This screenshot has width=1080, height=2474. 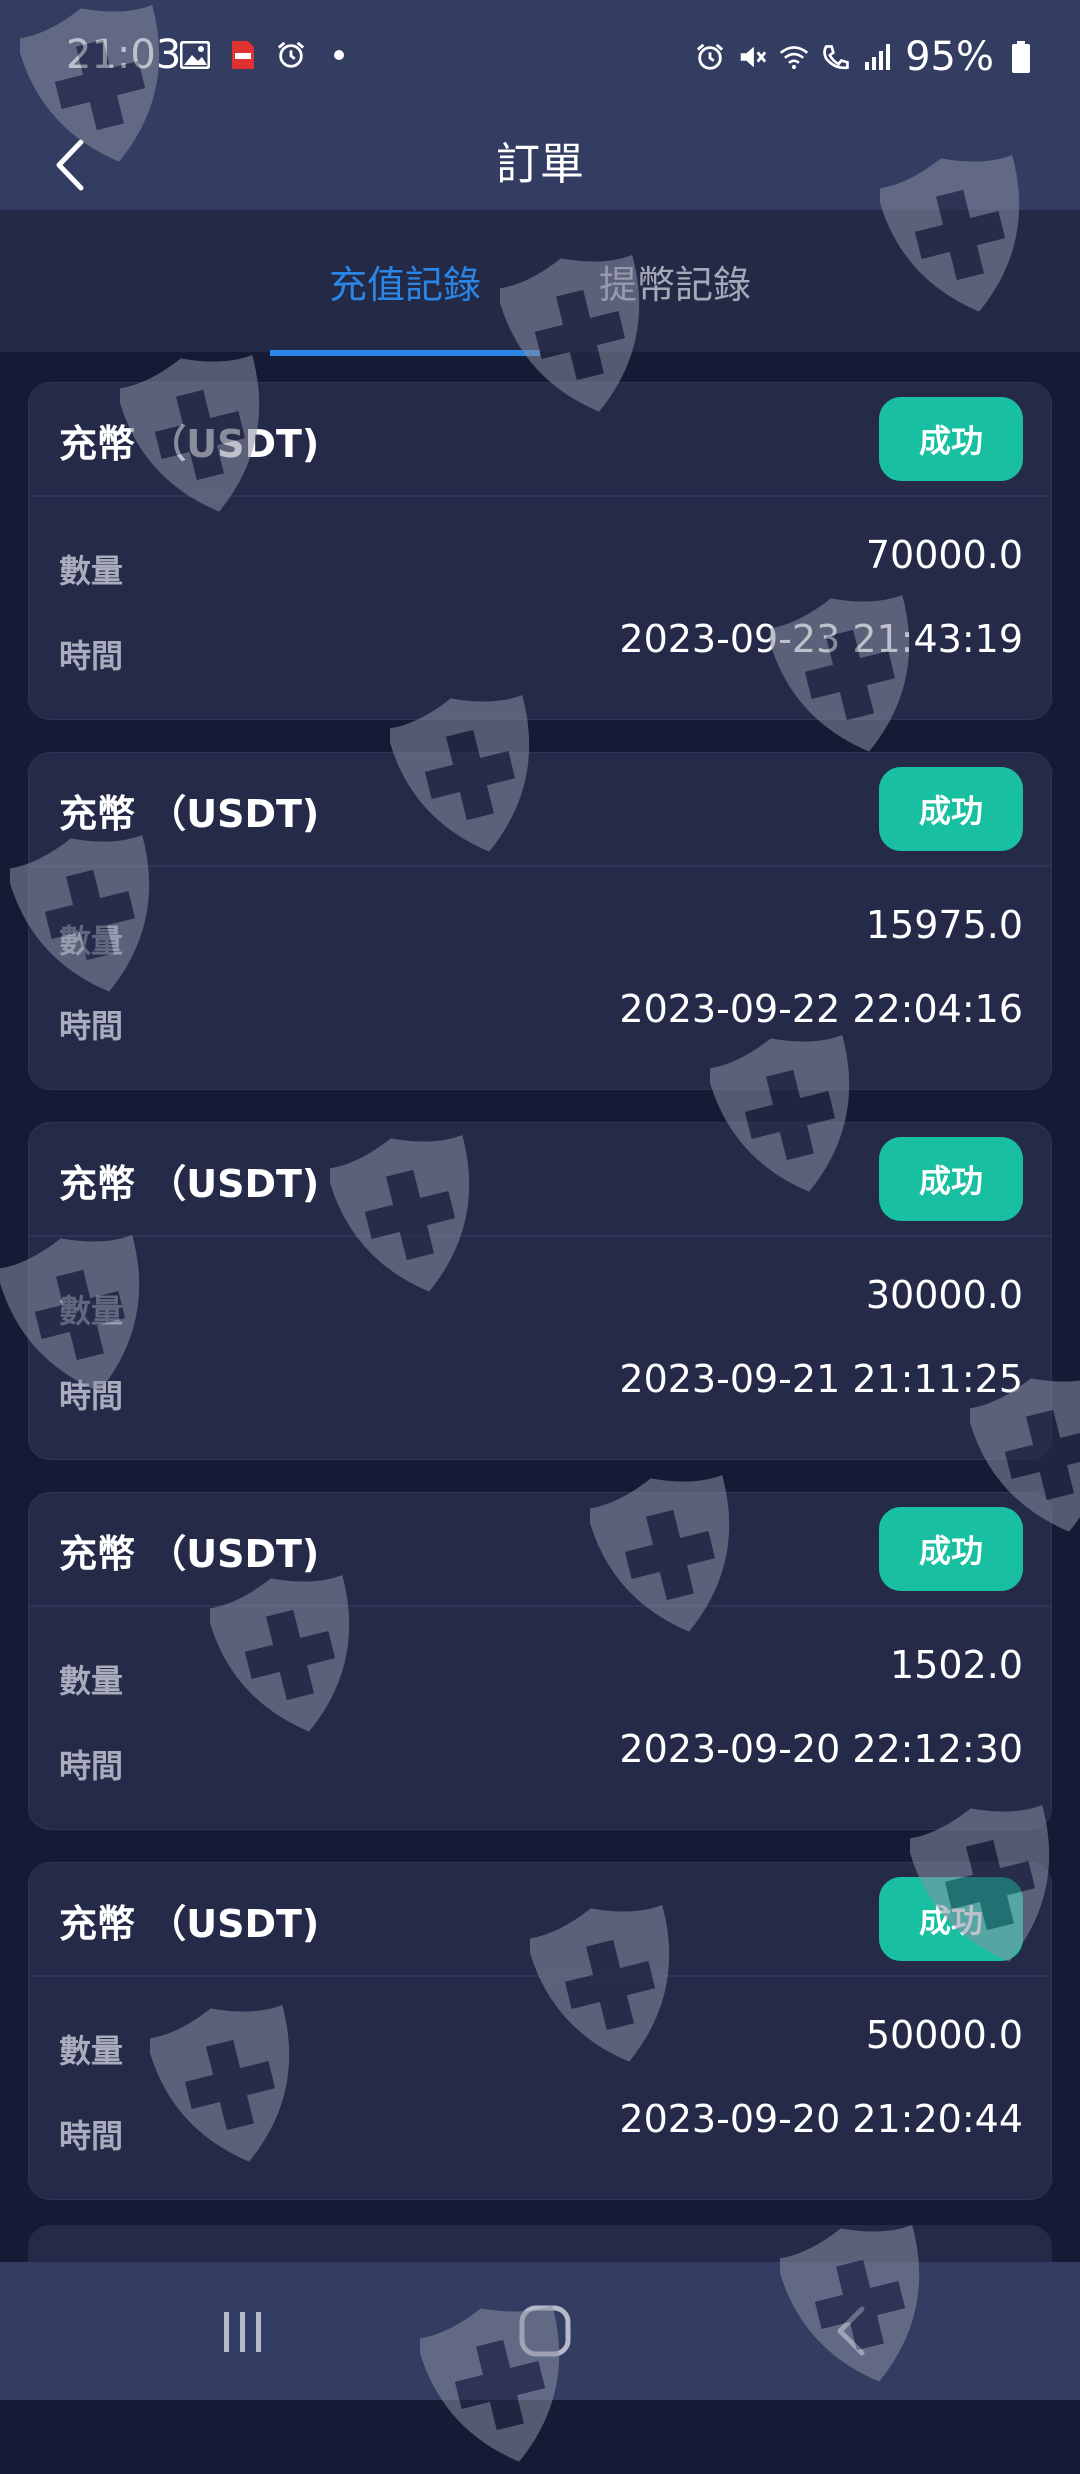 What do you see at coordinates (675, 281) in the screenshot?
I see `tab-withdraw-records: 提幣記錄` at bounding box center [675, 281].